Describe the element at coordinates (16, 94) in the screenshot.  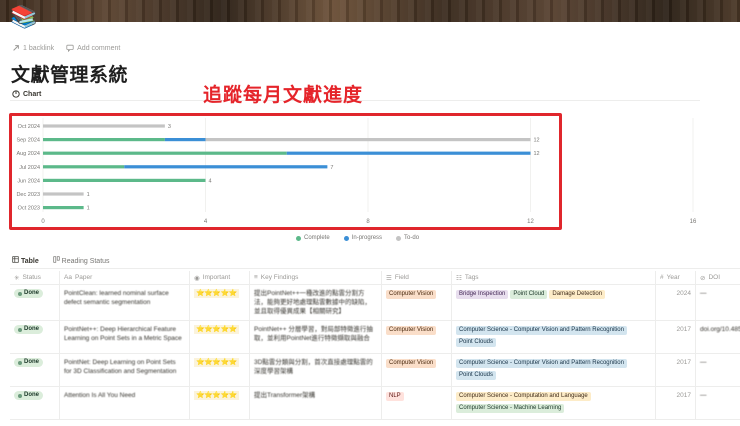
I see `chart-icon` at that location.